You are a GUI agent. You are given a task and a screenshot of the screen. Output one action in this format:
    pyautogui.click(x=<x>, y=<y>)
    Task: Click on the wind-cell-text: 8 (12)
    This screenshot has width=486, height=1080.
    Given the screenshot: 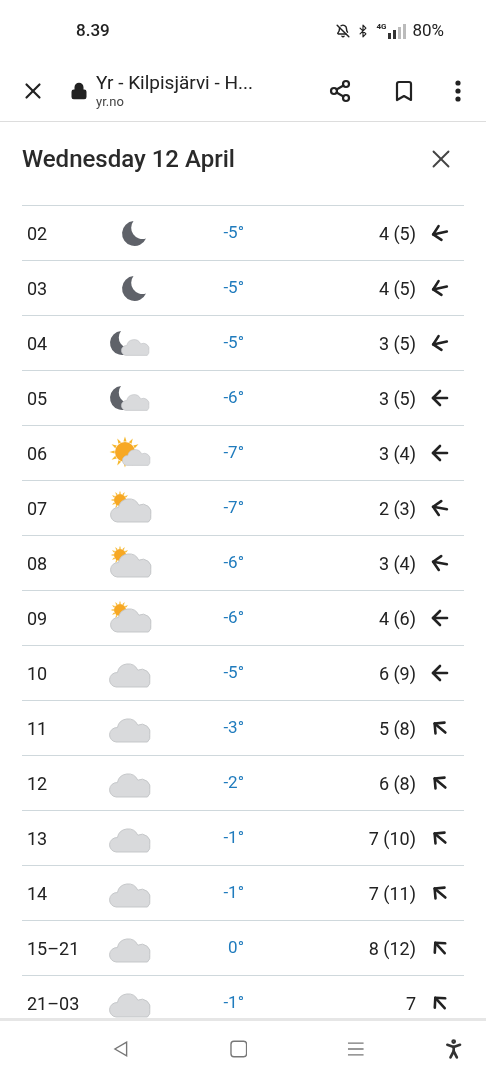 What is the action you would take?
    pyautogui.click(x=392, y=948)
    